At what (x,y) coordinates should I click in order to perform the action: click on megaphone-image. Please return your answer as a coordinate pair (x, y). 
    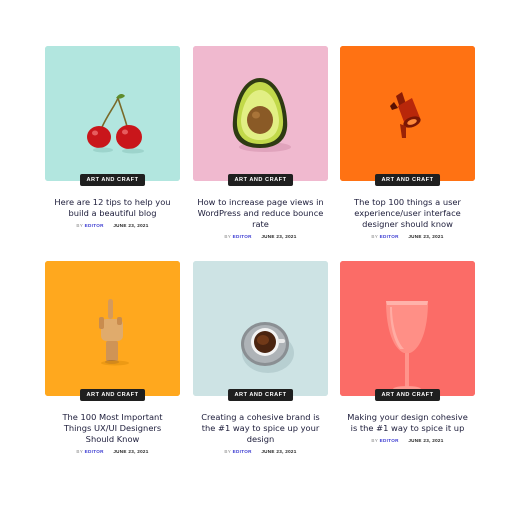
    Looking at the image, I should click on (407, 113).